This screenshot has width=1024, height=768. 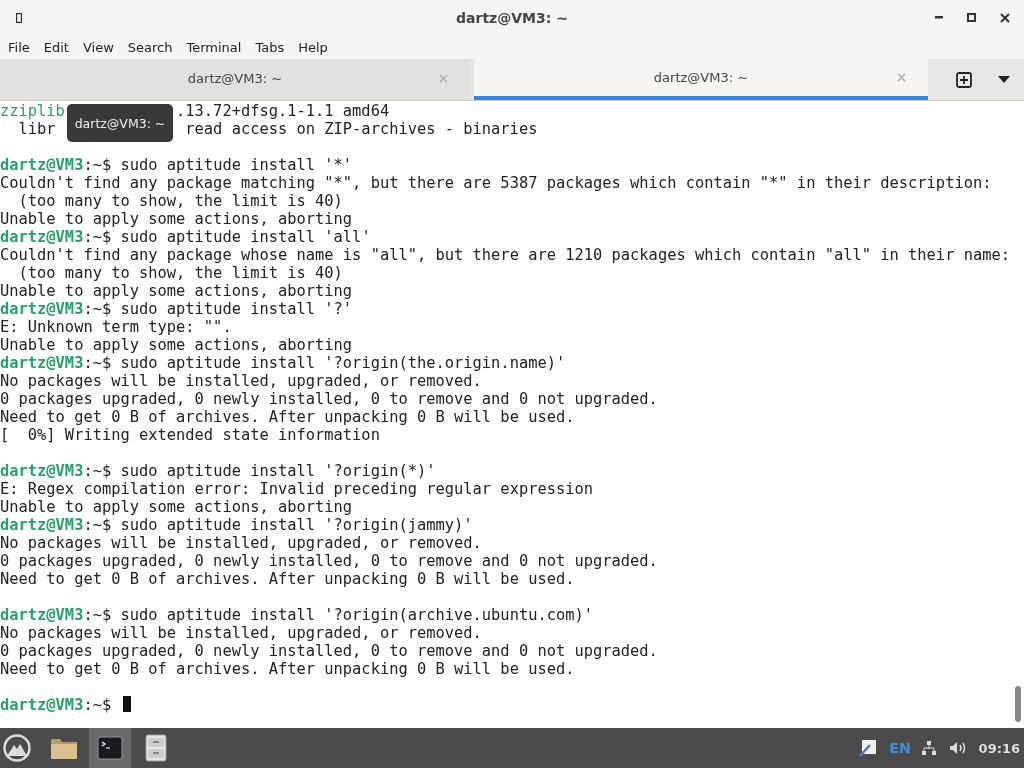 I want to click on maximize-icon, so click(x=971, y=17).